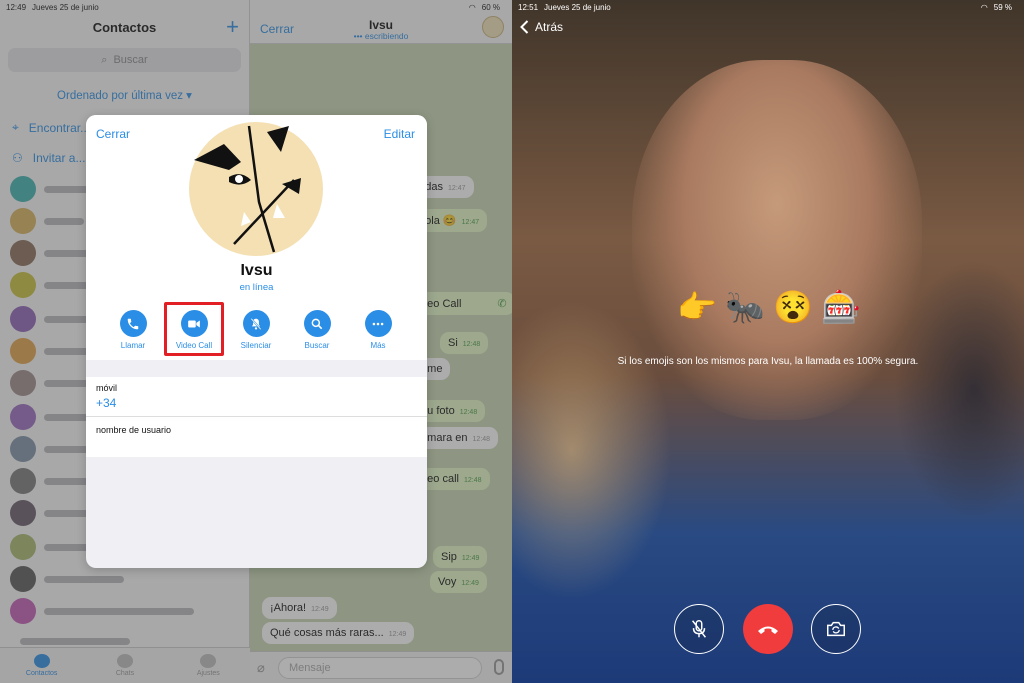 This screenshot has height=683, width=1024. Describe the element at coordinates (577, 7) in the screenshot. I see `status-date: Jueves 25 de junio` at that location.